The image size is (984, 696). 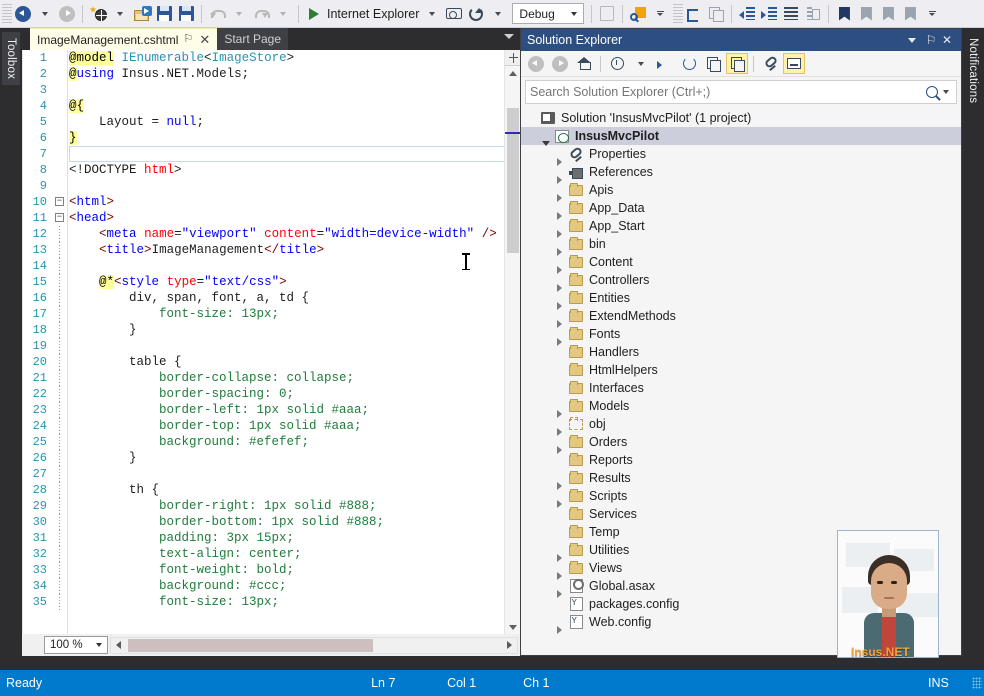 What do you see at coordinates (741, 497) in the screenshot?
I see `tree-node: Scripts` at bounding box center [741, 497].